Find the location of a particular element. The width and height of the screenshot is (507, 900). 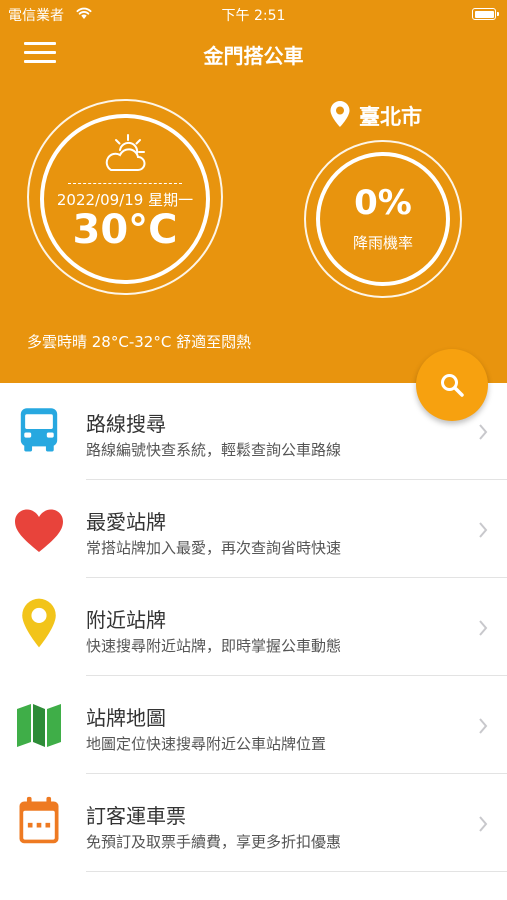

menu-item-title: 站牌地圖 is located at coordinates (126, 718).